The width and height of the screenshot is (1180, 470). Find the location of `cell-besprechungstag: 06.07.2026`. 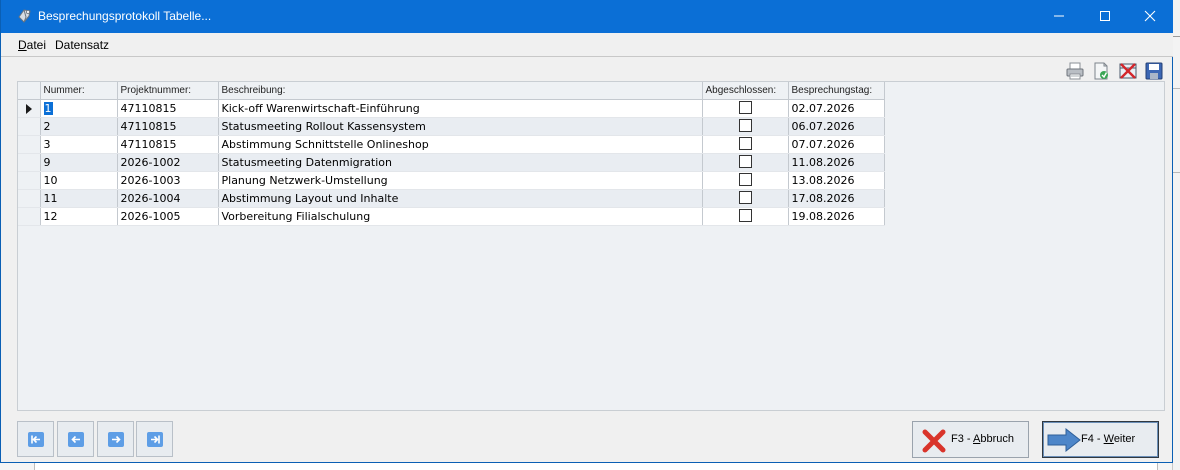

cell-besprechungstag: 06.07.2026 is located at coordinates (836, 126).